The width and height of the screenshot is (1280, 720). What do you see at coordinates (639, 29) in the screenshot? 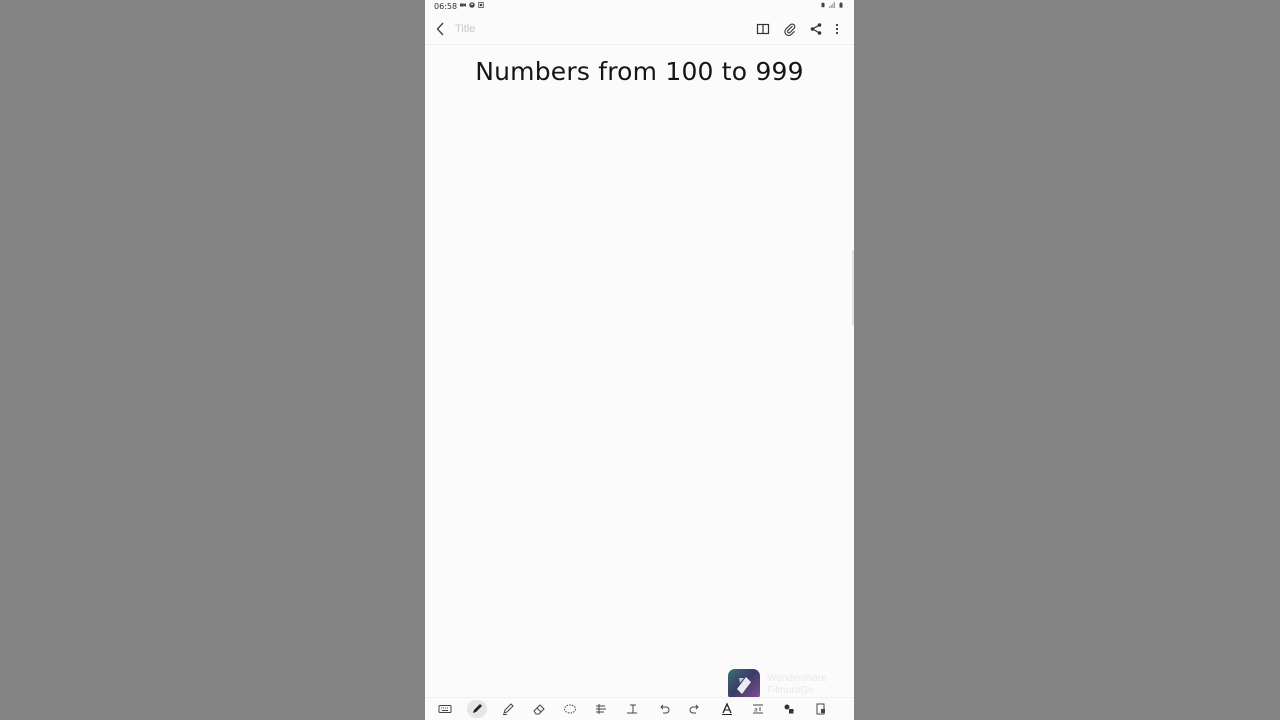
I see `note-app-bar` at bounding box center [639, 29].